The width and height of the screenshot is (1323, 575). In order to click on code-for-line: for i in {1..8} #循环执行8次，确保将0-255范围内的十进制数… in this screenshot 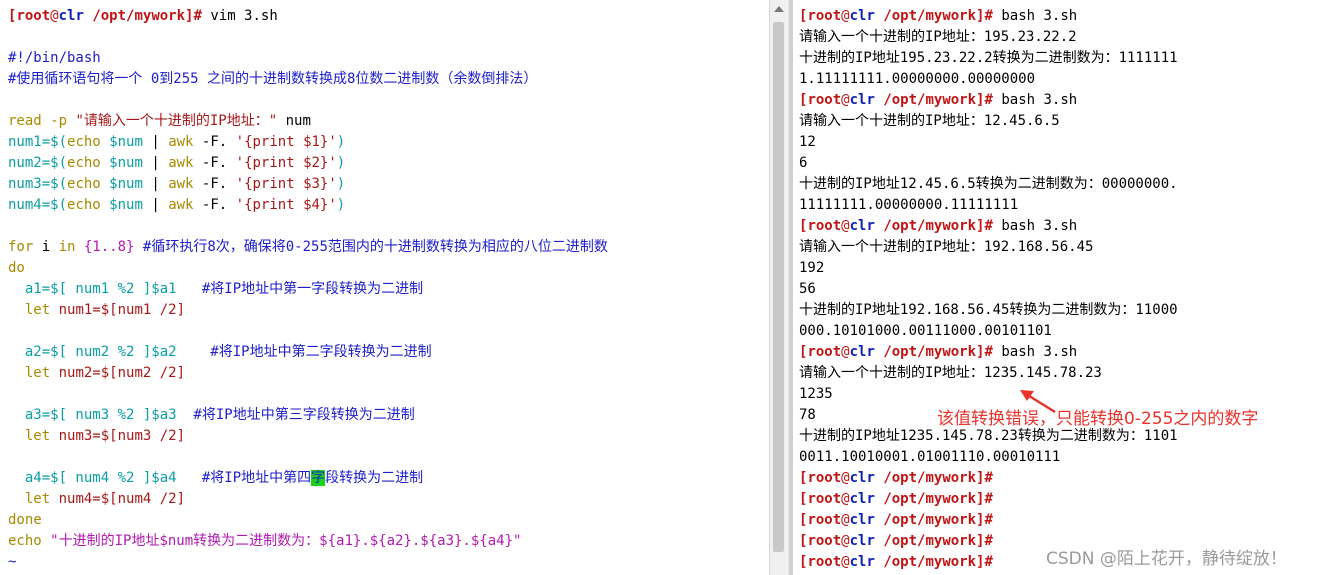, I will do `click(308, 247)`.